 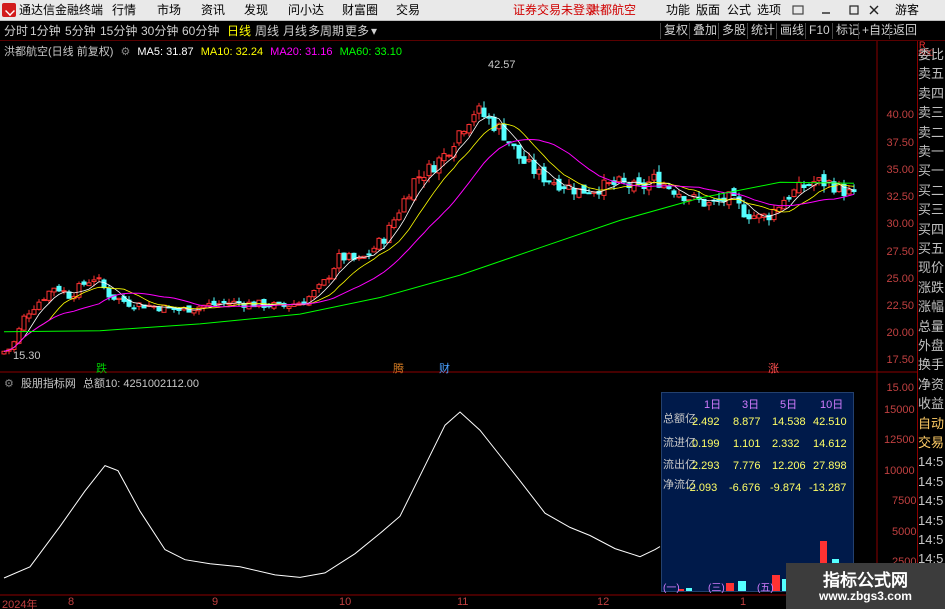 What do you see at coordinates (675, 31) in the screenshot?
I see `fuquan-button: 复权` at bounding box center [675, 31].